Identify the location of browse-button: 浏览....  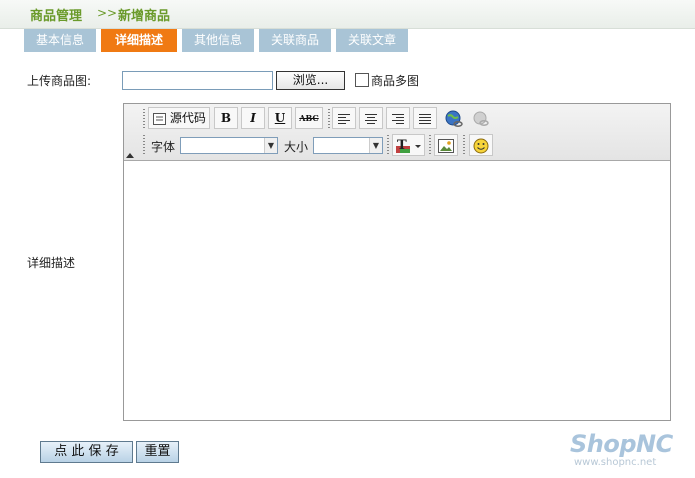
(310, 80).